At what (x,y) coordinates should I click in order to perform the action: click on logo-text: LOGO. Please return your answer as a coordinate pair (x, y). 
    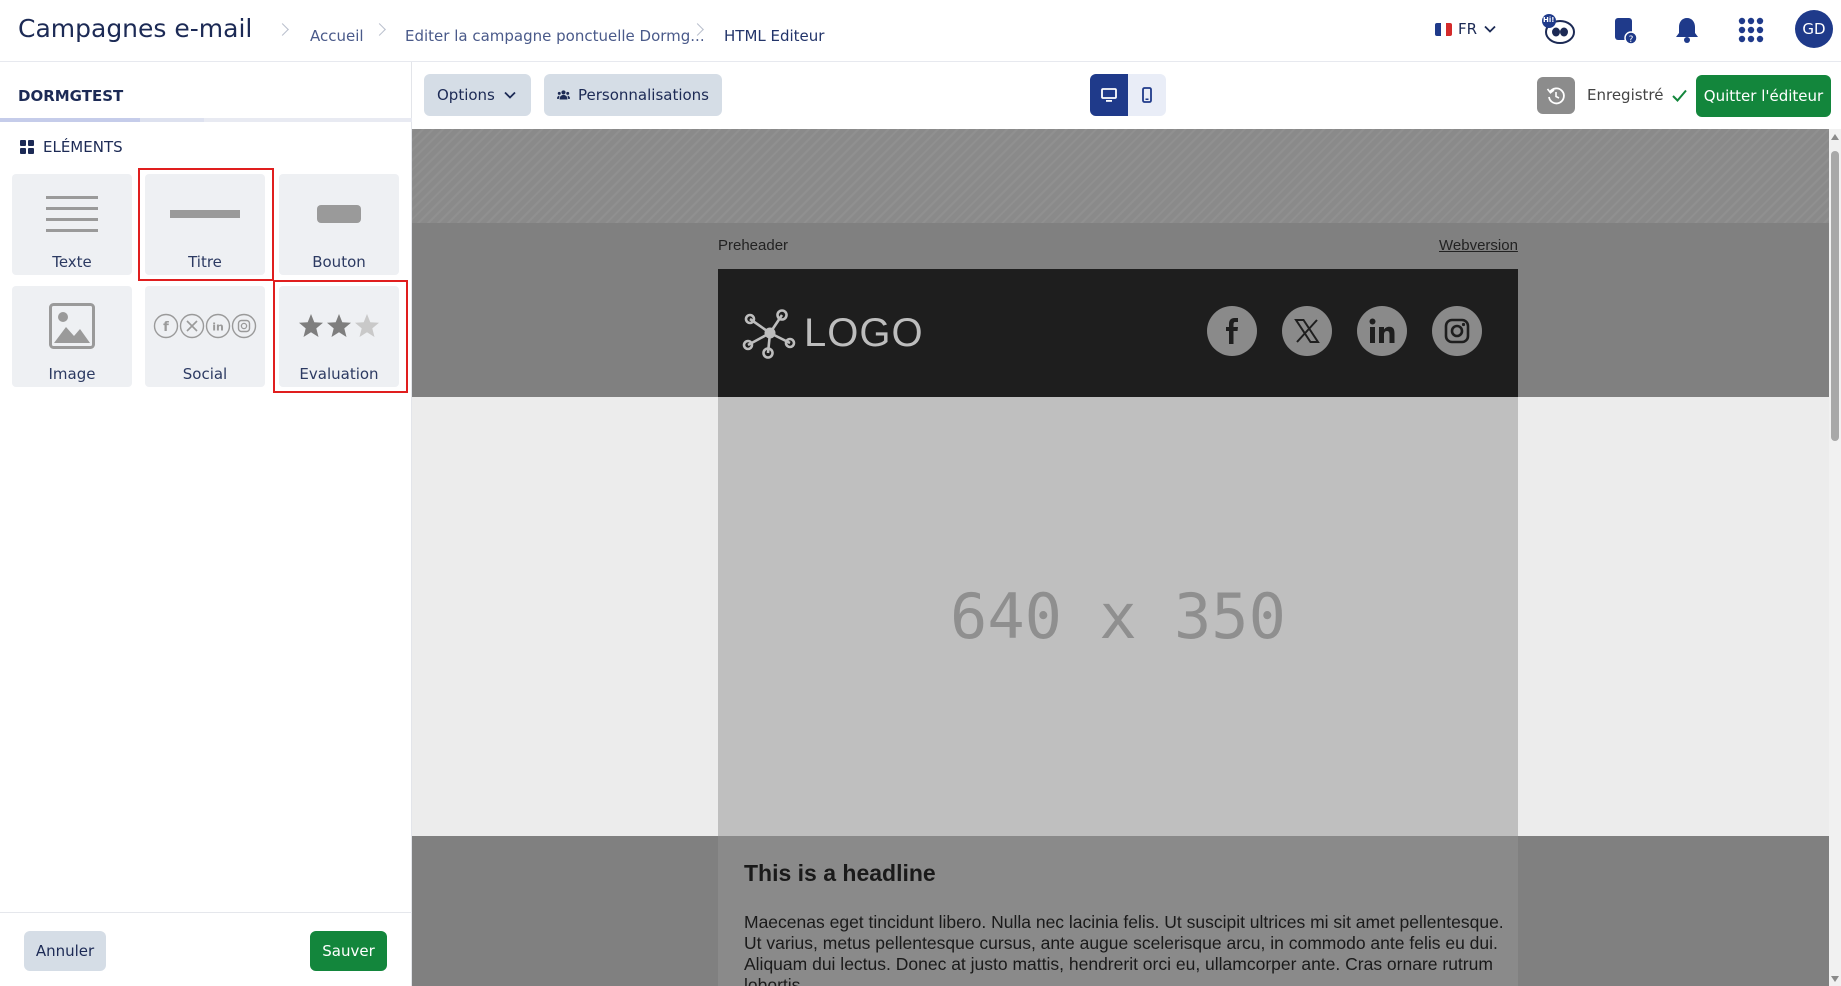
    Looking at the image, I should click on (864, 332).